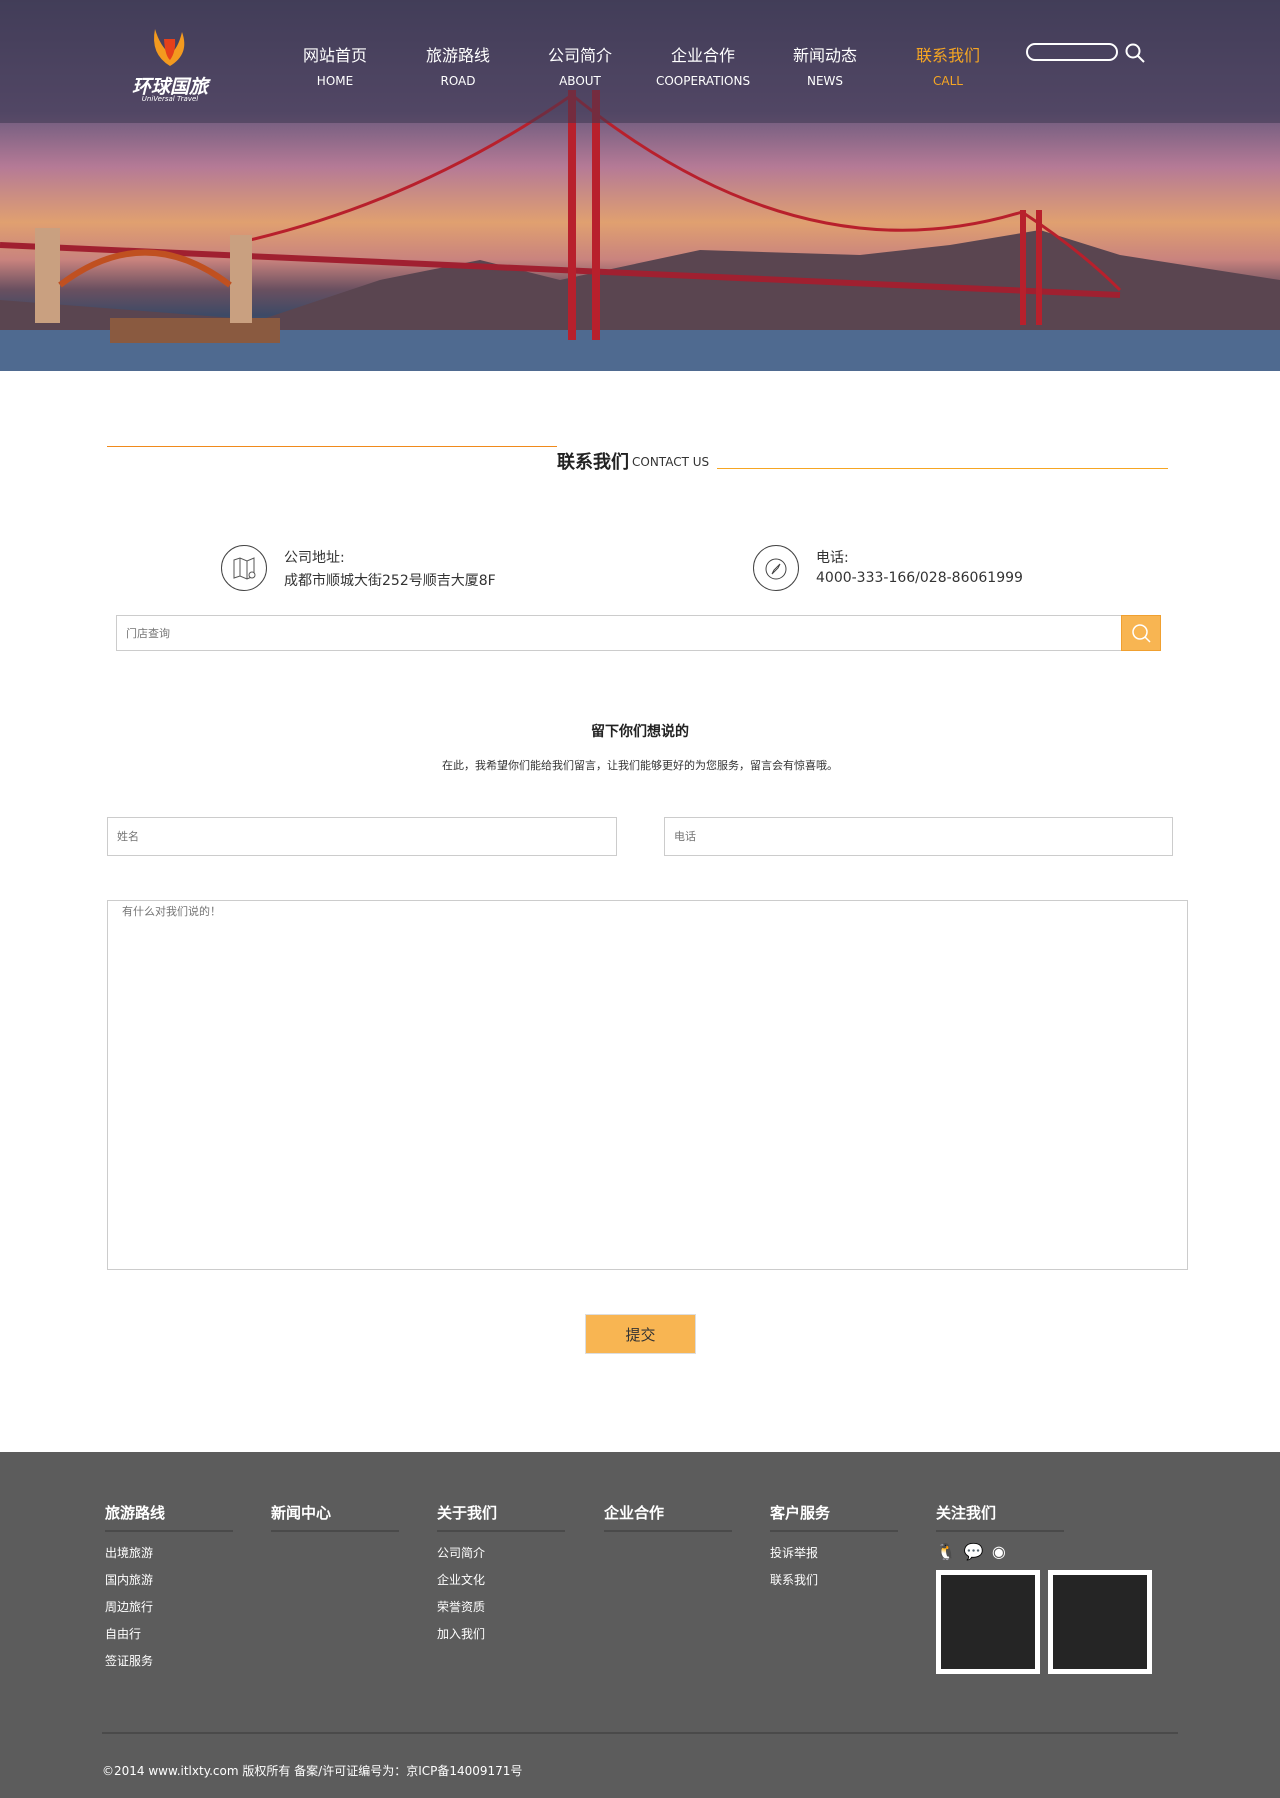 This screenshot has width=1280, height=1798. What do you see at coordinates (362, 836) in the screenshot?
I see `name-input` at bounding box center [362, 836].